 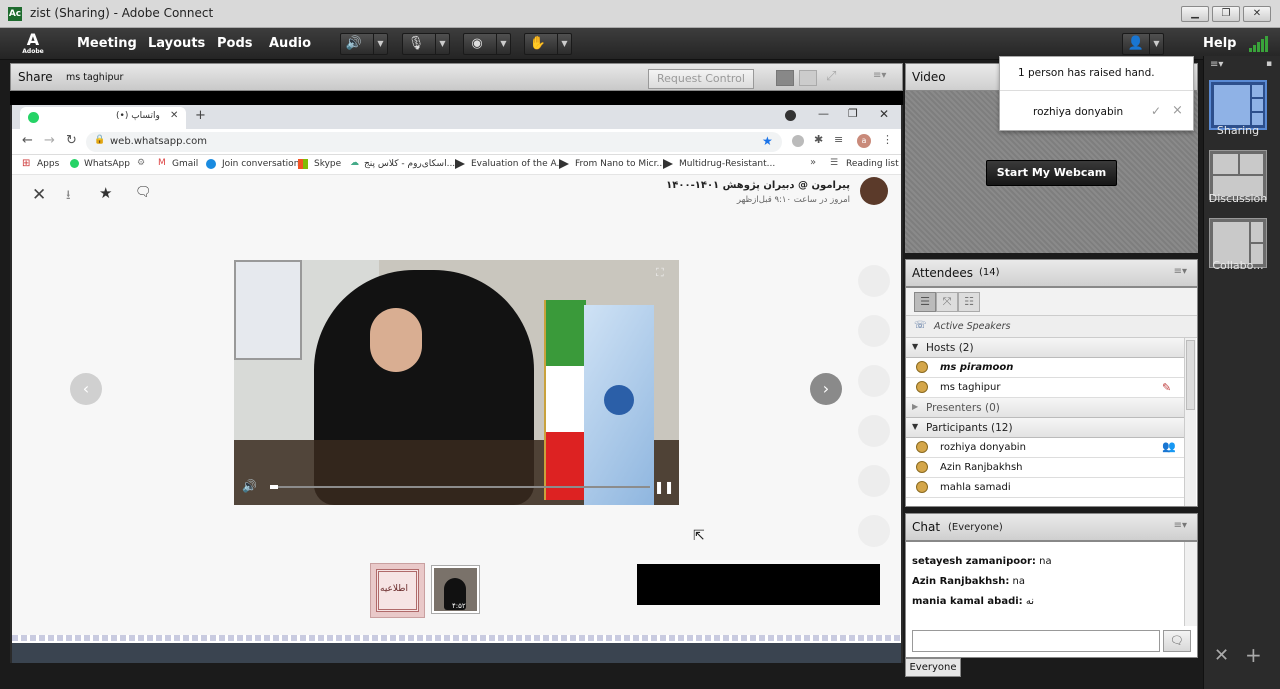 I want to click on chat-input, so click(x=1036, y=641).